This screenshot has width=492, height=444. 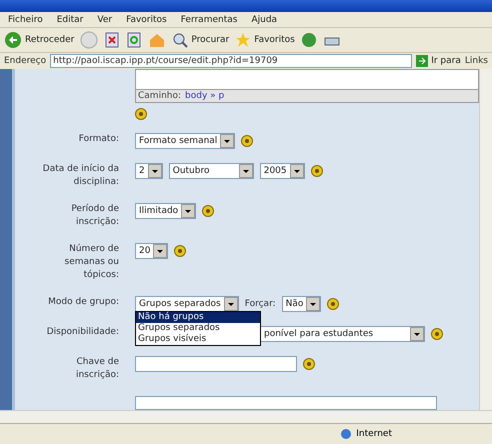 I want to click on dropdown-value: Formato semanal, so click(x=178, y=141).